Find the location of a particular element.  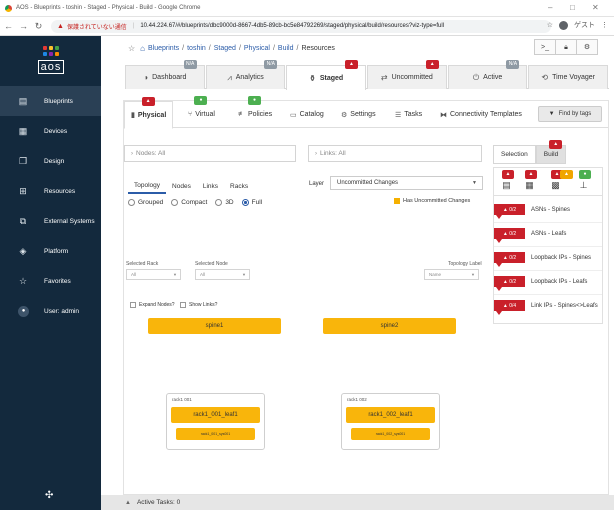

selected-node-value: All is located at coordinates (203, 274).